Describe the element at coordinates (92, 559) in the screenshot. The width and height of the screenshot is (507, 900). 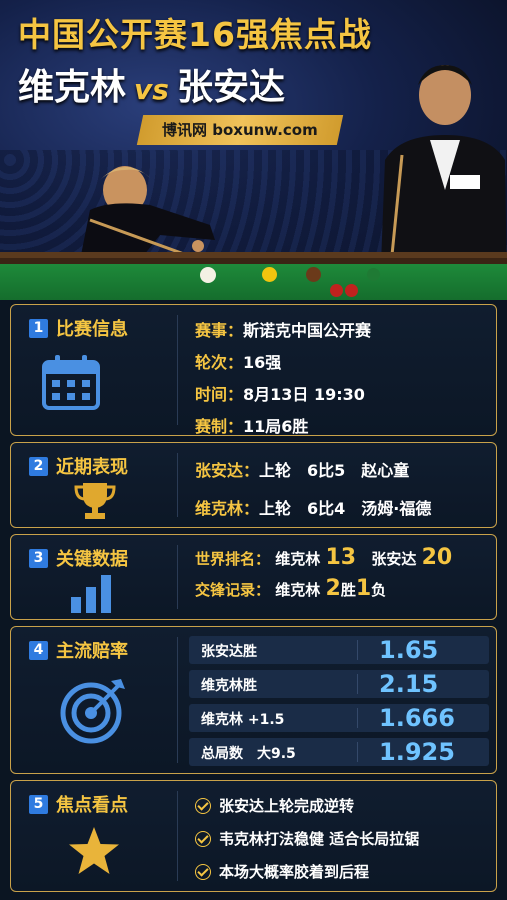
I see `section-title: 关键数据` at that location.